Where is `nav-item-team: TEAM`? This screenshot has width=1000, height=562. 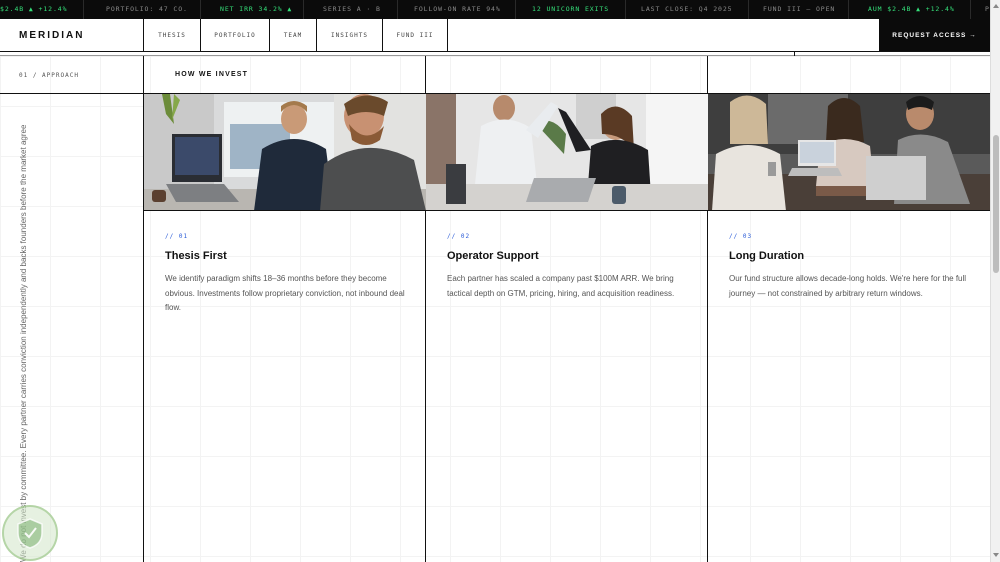
nav-item-team: TEAM is located at coordinates (292, 35).